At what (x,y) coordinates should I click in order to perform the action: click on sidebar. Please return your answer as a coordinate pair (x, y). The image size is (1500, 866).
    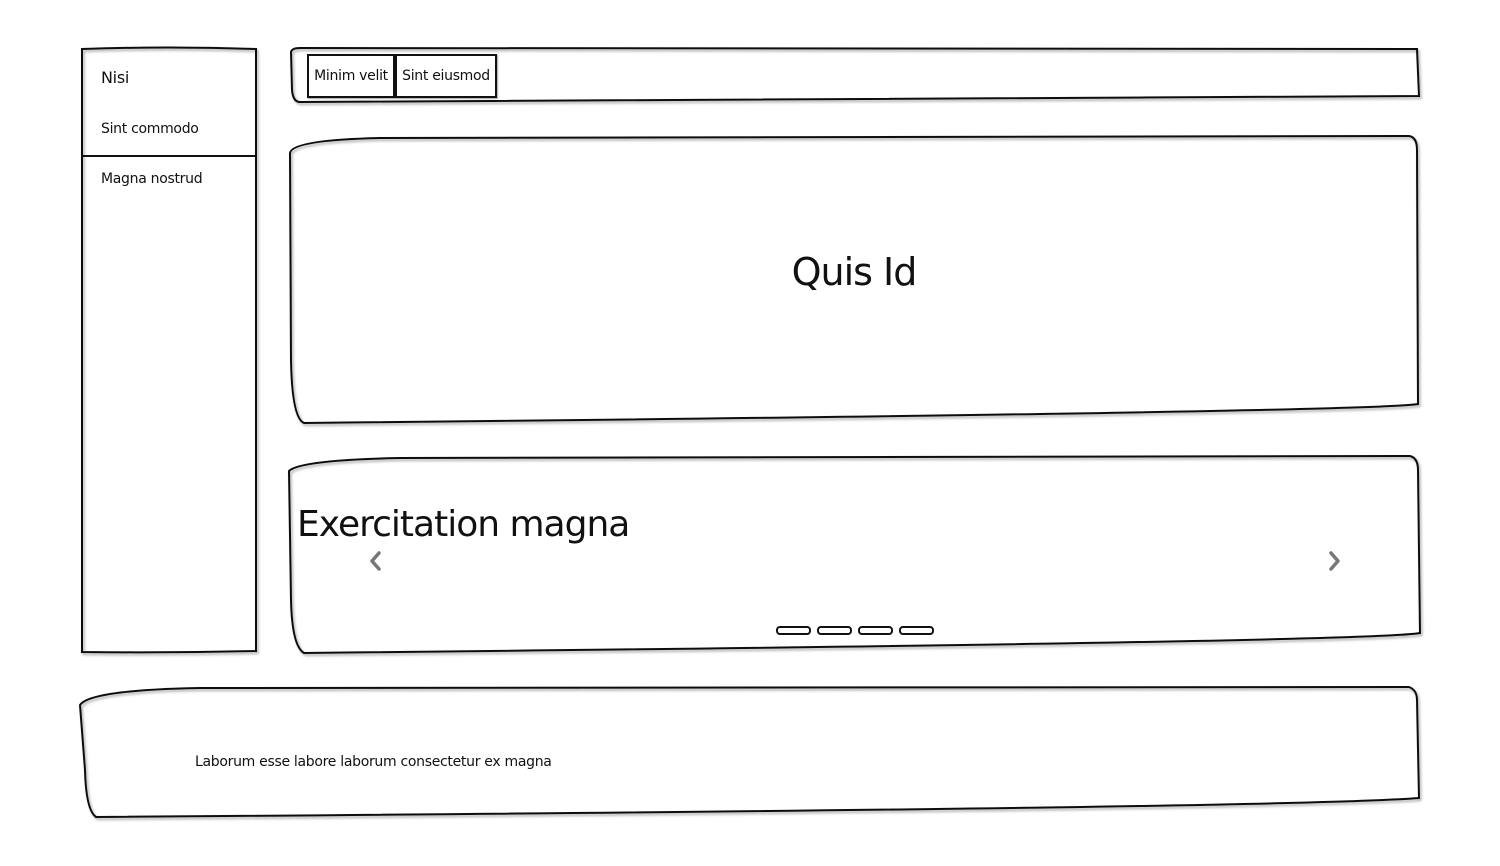
    Looking at the image, I should click on (169, 350).